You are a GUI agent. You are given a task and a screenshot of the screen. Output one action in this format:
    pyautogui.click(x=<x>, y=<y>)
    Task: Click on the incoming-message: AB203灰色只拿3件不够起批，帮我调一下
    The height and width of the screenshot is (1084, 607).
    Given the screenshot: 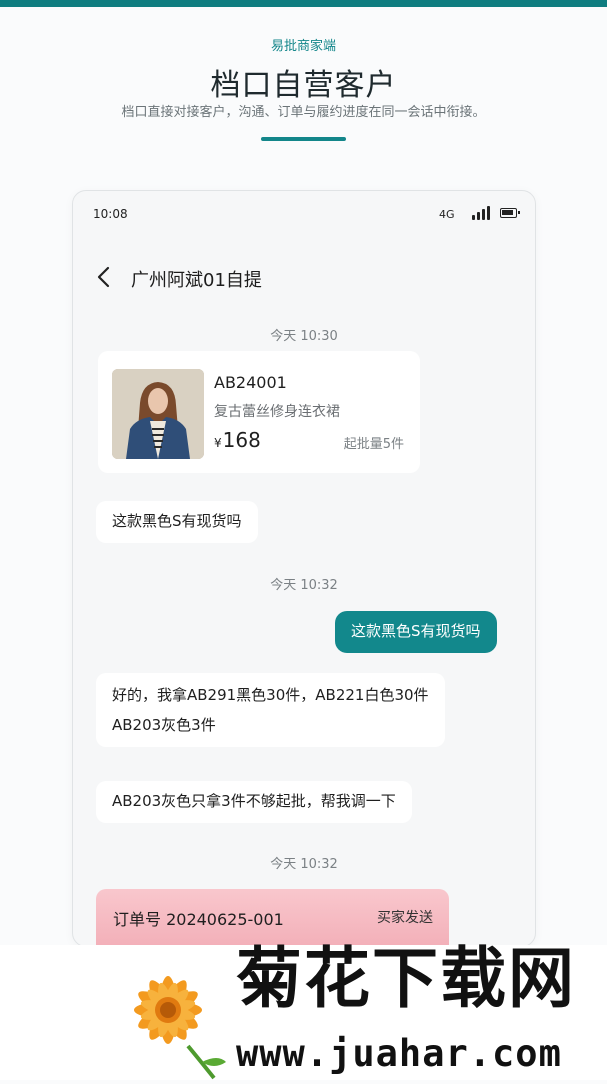 What is the action you would take?
    pyautogui.click(x=254, y=802)
    